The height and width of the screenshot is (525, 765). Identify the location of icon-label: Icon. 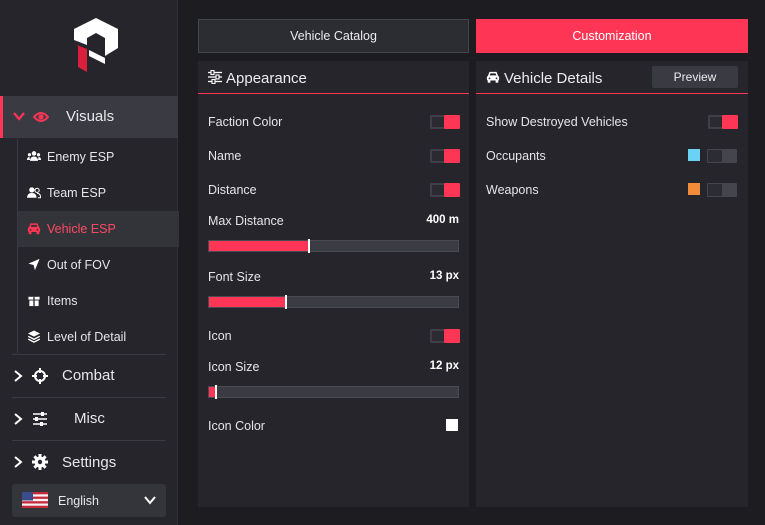
(220, 336).